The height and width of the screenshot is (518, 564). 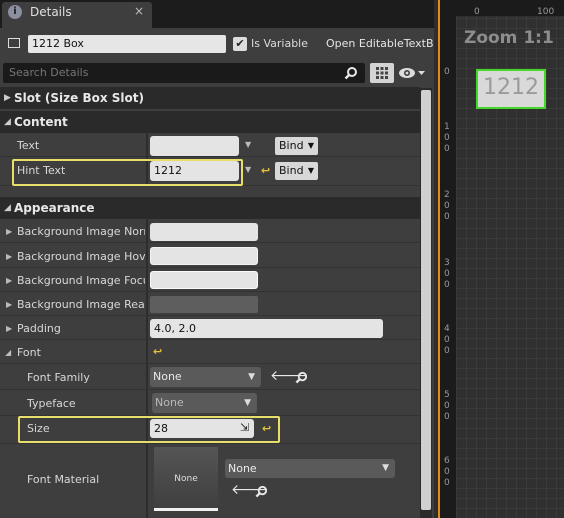 What do you see at coordinates (194, 171) in the screenshot?
I see `hint-text-field: 1212` at bounding box center [194, 171].